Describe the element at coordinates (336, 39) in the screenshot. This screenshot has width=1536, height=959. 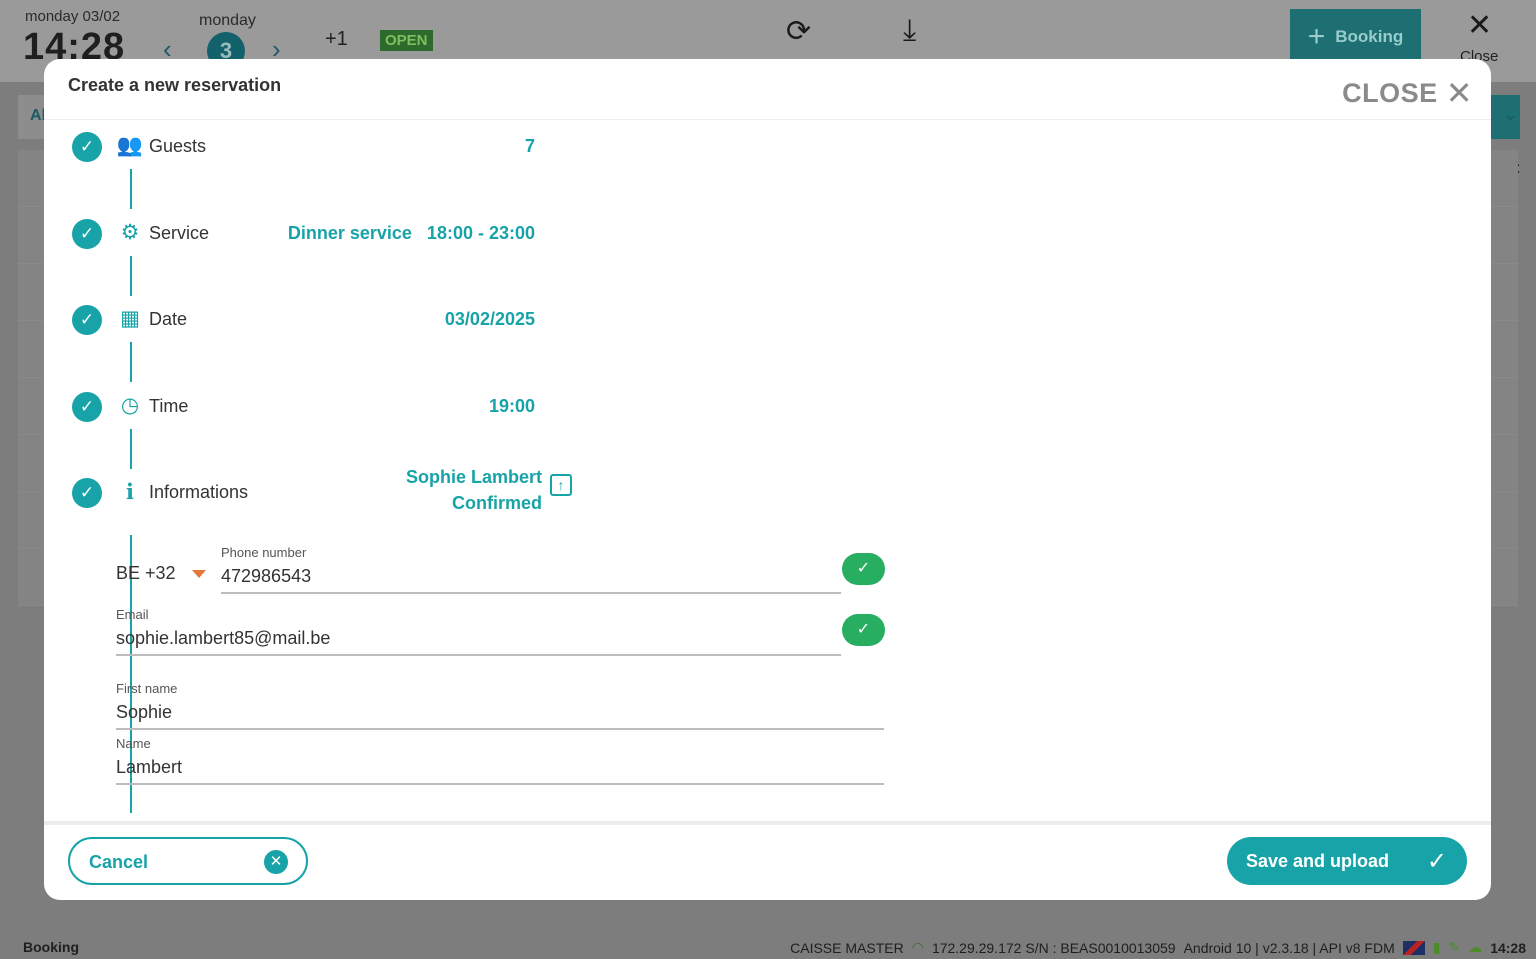
I see `plus-one-badge: +1` at that location.